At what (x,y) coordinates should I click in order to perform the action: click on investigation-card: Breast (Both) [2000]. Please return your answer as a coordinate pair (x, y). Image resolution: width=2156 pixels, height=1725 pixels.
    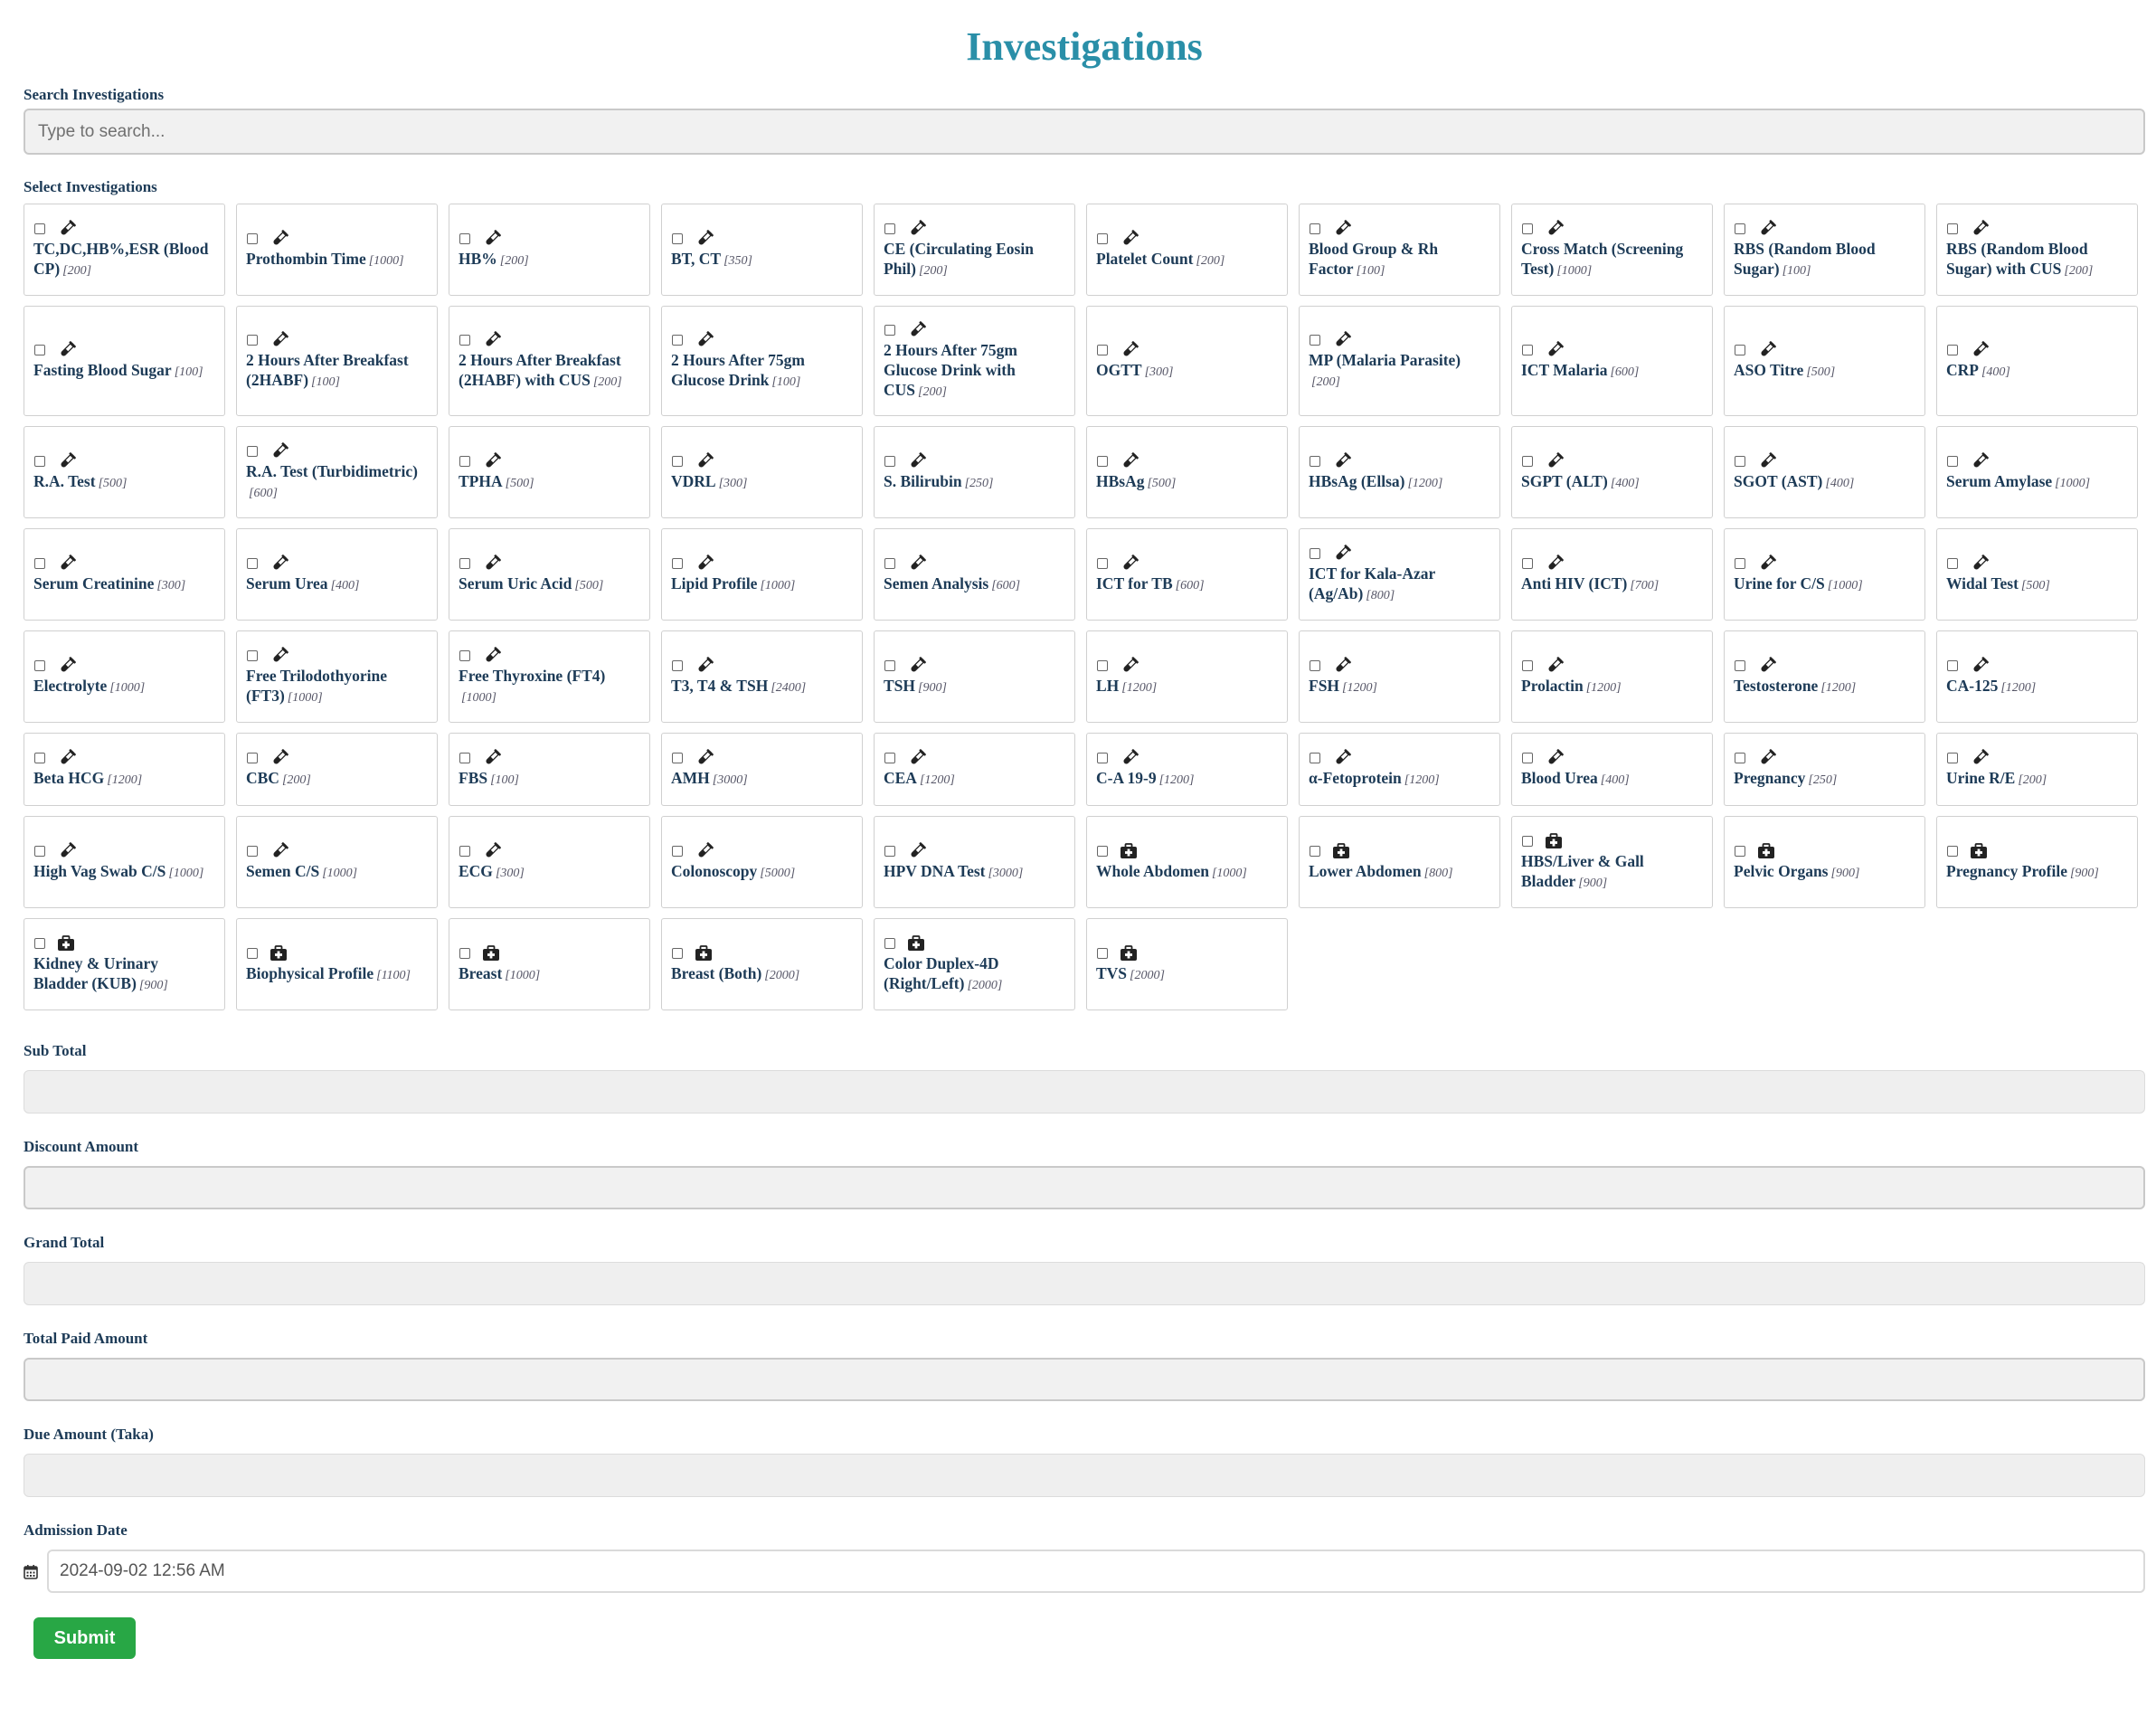
    Looking at the image, I should click on (762, 964).